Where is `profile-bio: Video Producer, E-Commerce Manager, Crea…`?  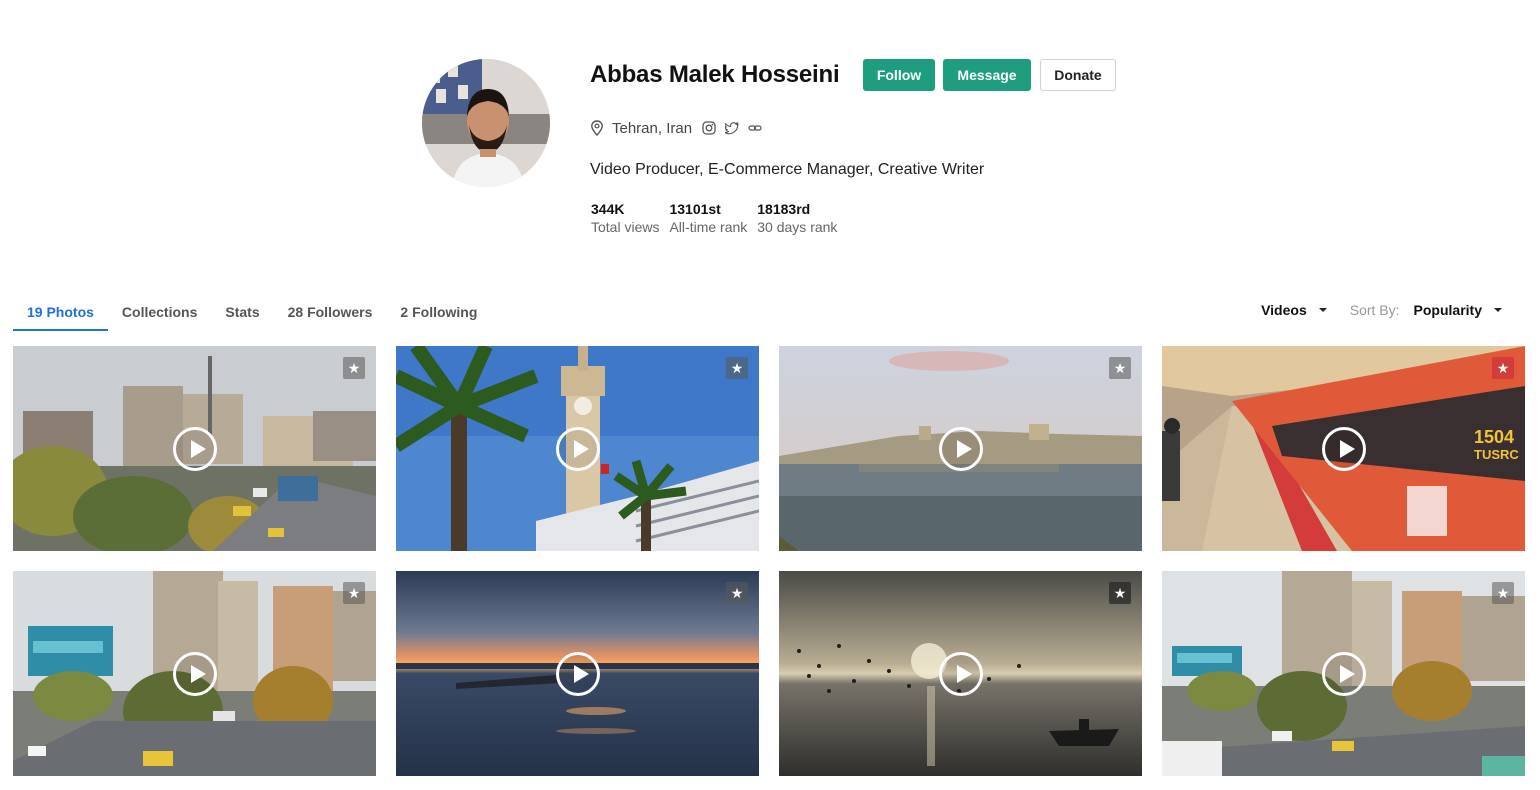 profile-bio: Video Producer, E-Commerce Manager, Crea… is located at coordinates (787, 169).